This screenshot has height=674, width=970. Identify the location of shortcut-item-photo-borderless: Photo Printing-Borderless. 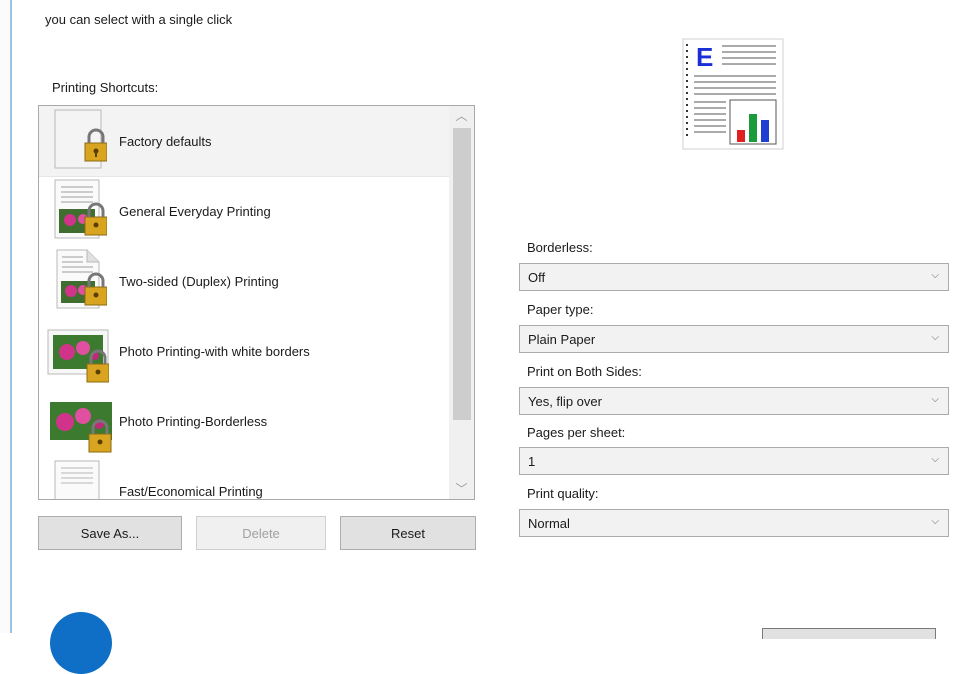
(244, 421).